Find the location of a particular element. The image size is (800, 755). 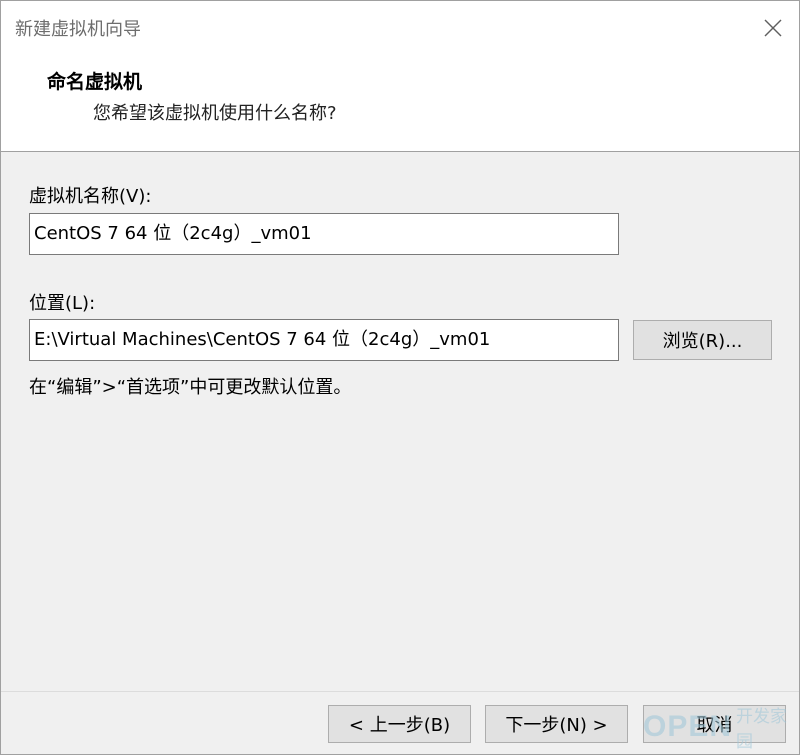

footer-divider is located at coordinates (400, 691).